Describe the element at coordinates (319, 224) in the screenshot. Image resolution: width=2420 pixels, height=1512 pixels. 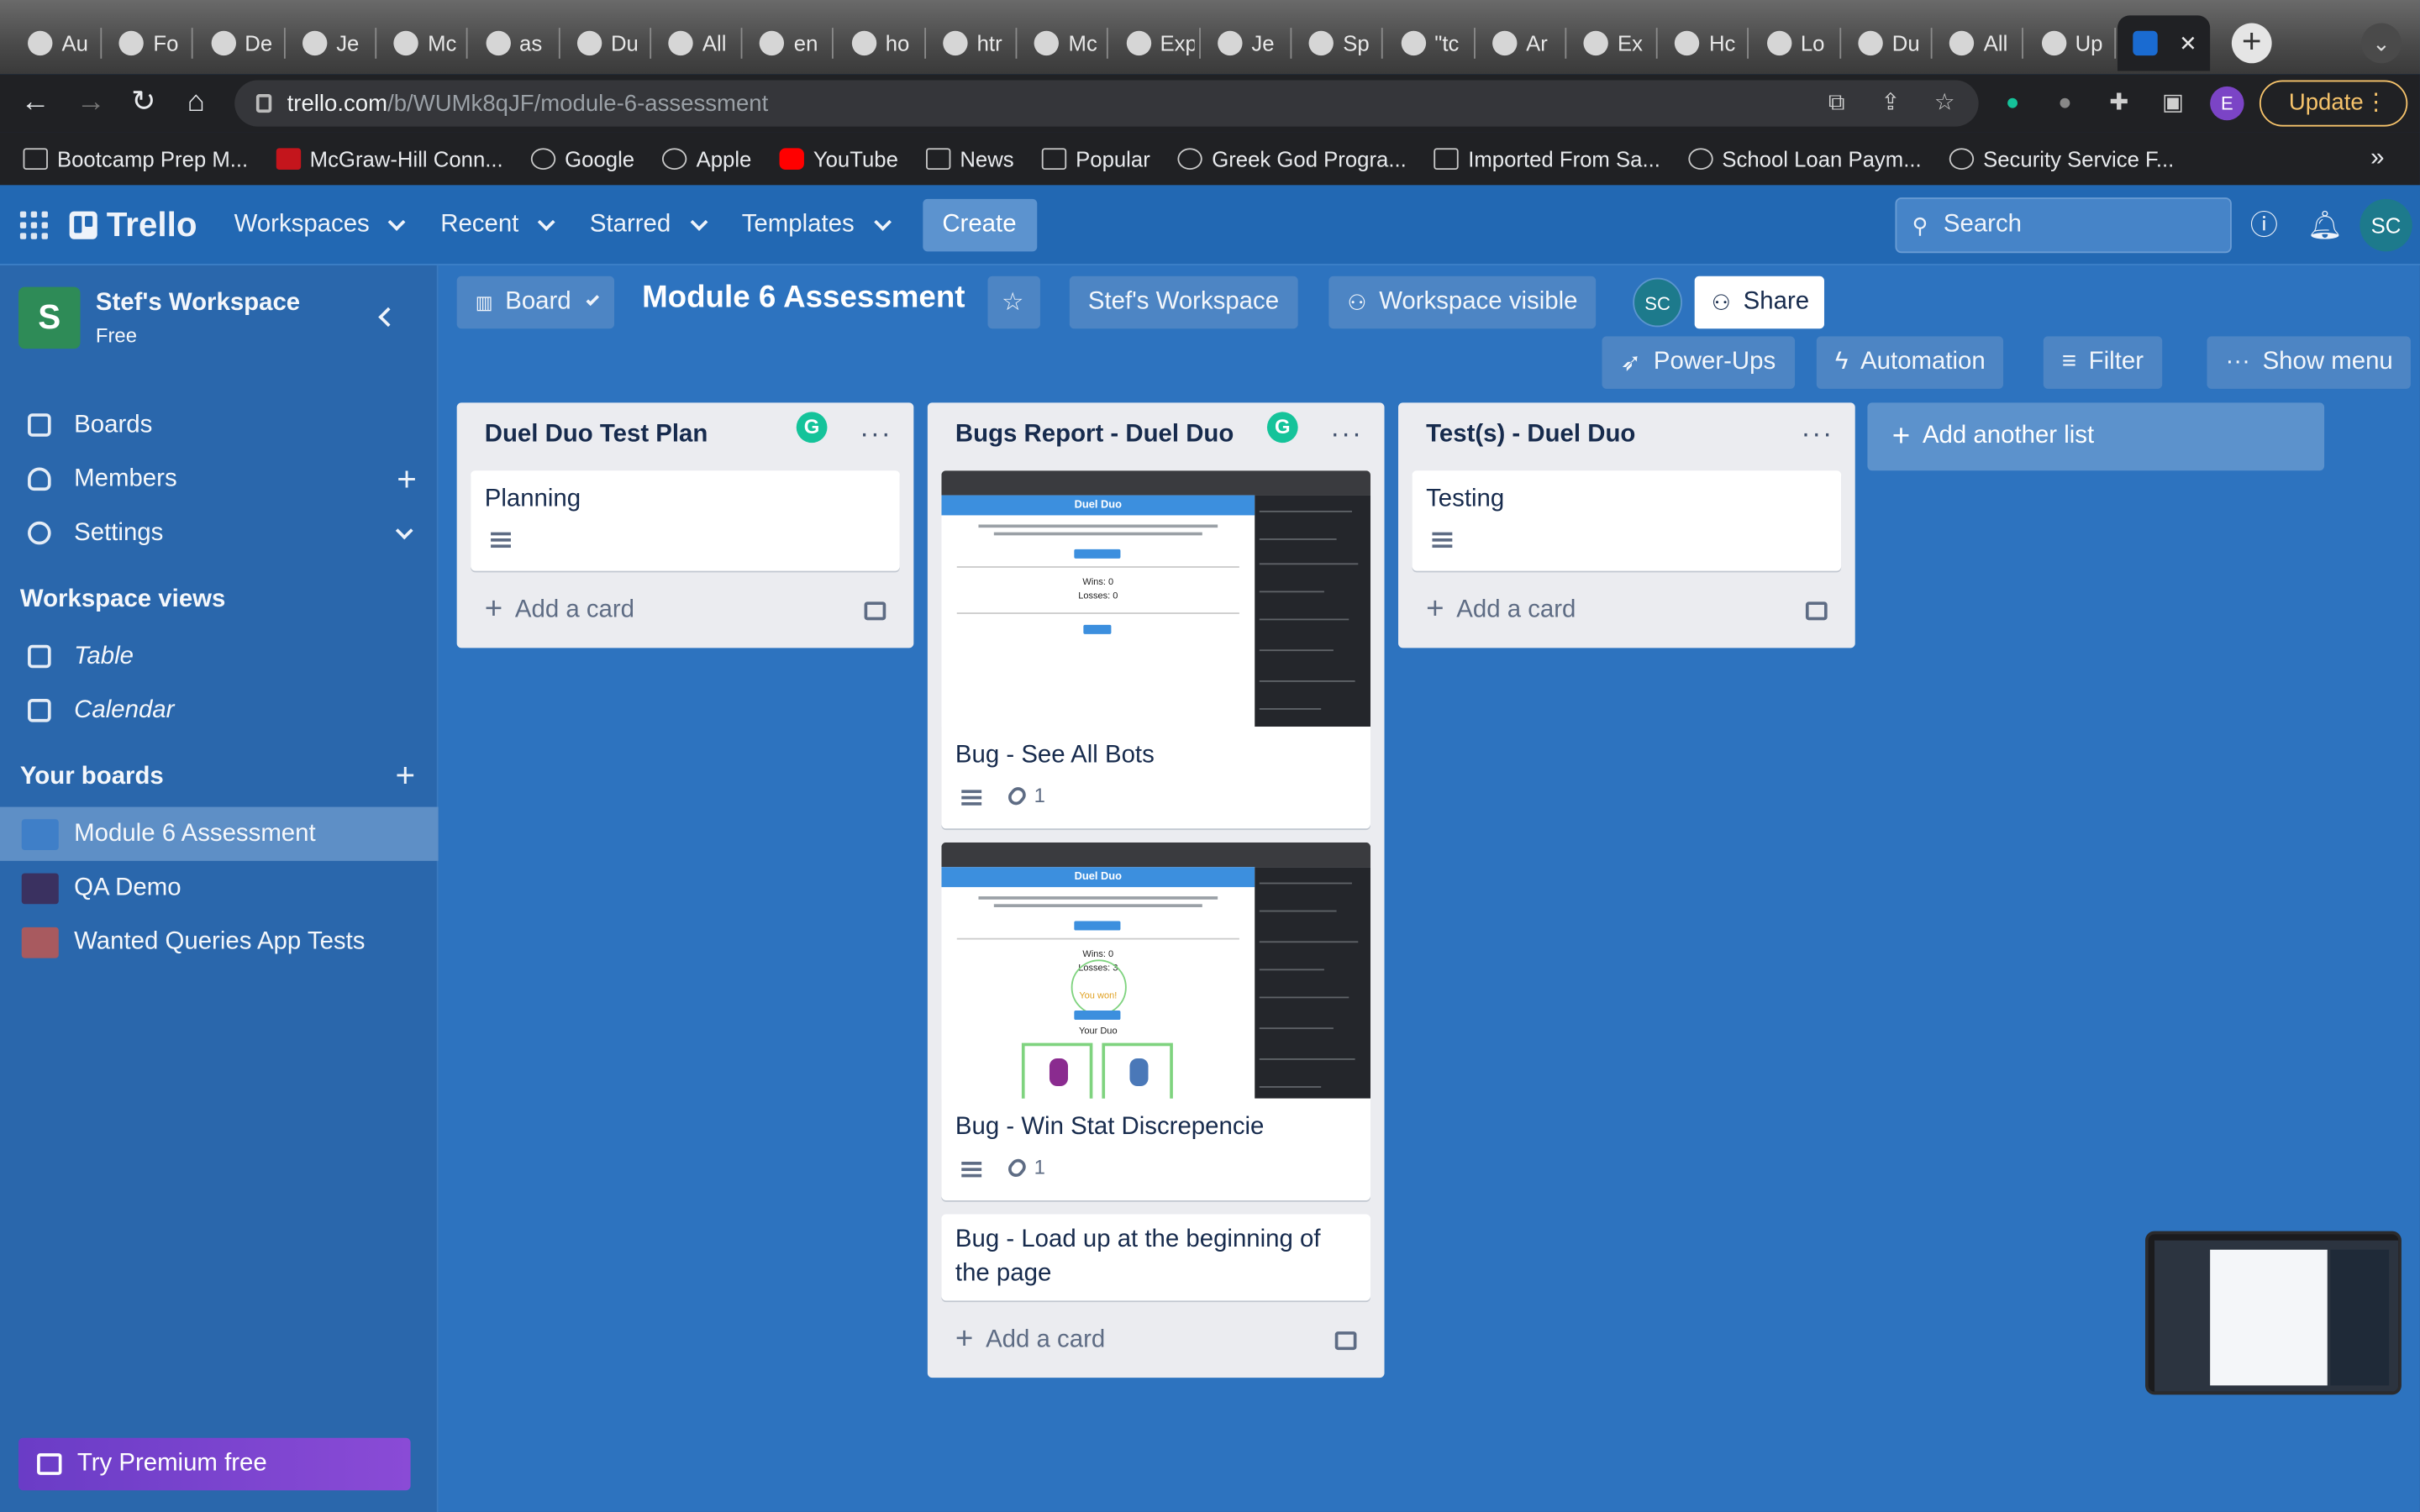
I see `workspaces-menu: Workspaces` at that location.